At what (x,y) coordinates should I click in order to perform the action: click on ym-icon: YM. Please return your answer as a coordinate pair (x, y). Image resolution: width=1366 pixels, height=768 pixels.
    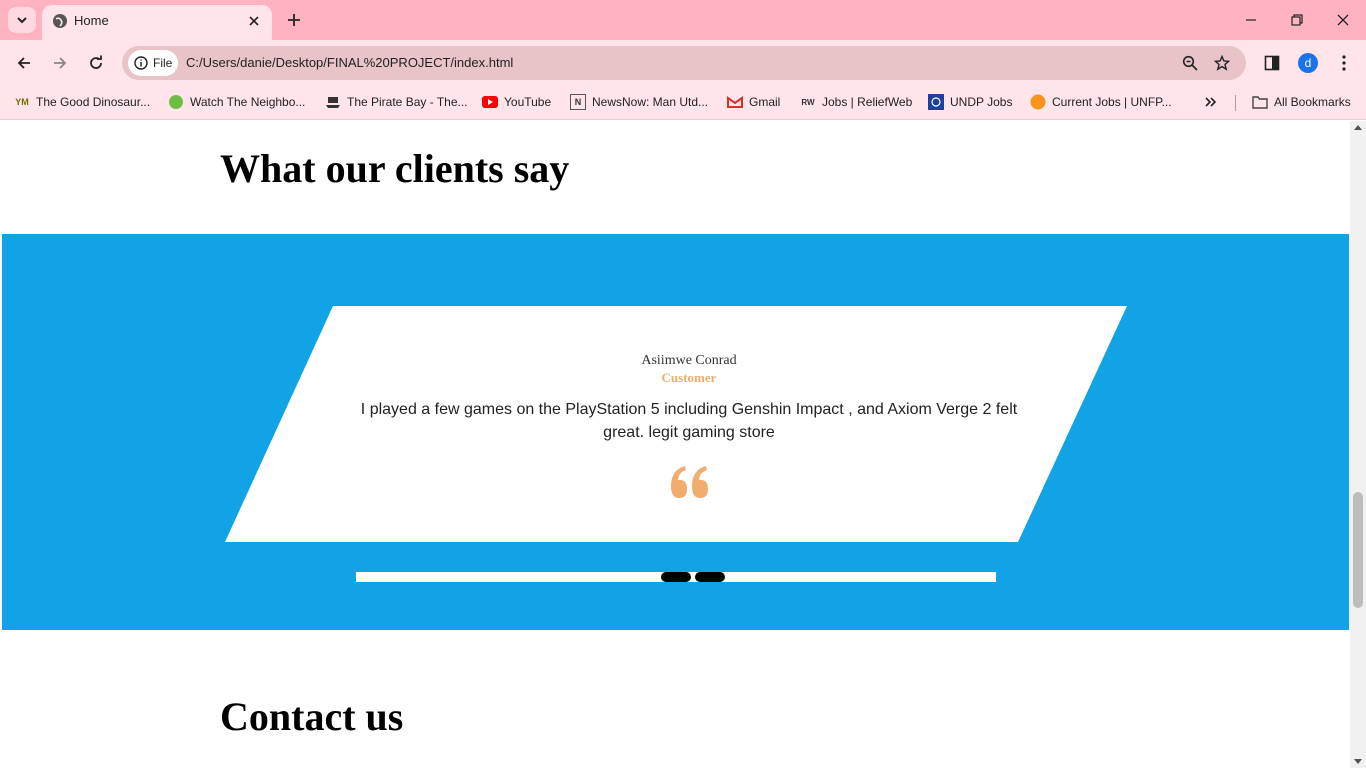
    Looking at the image, I should click on (22, 102).